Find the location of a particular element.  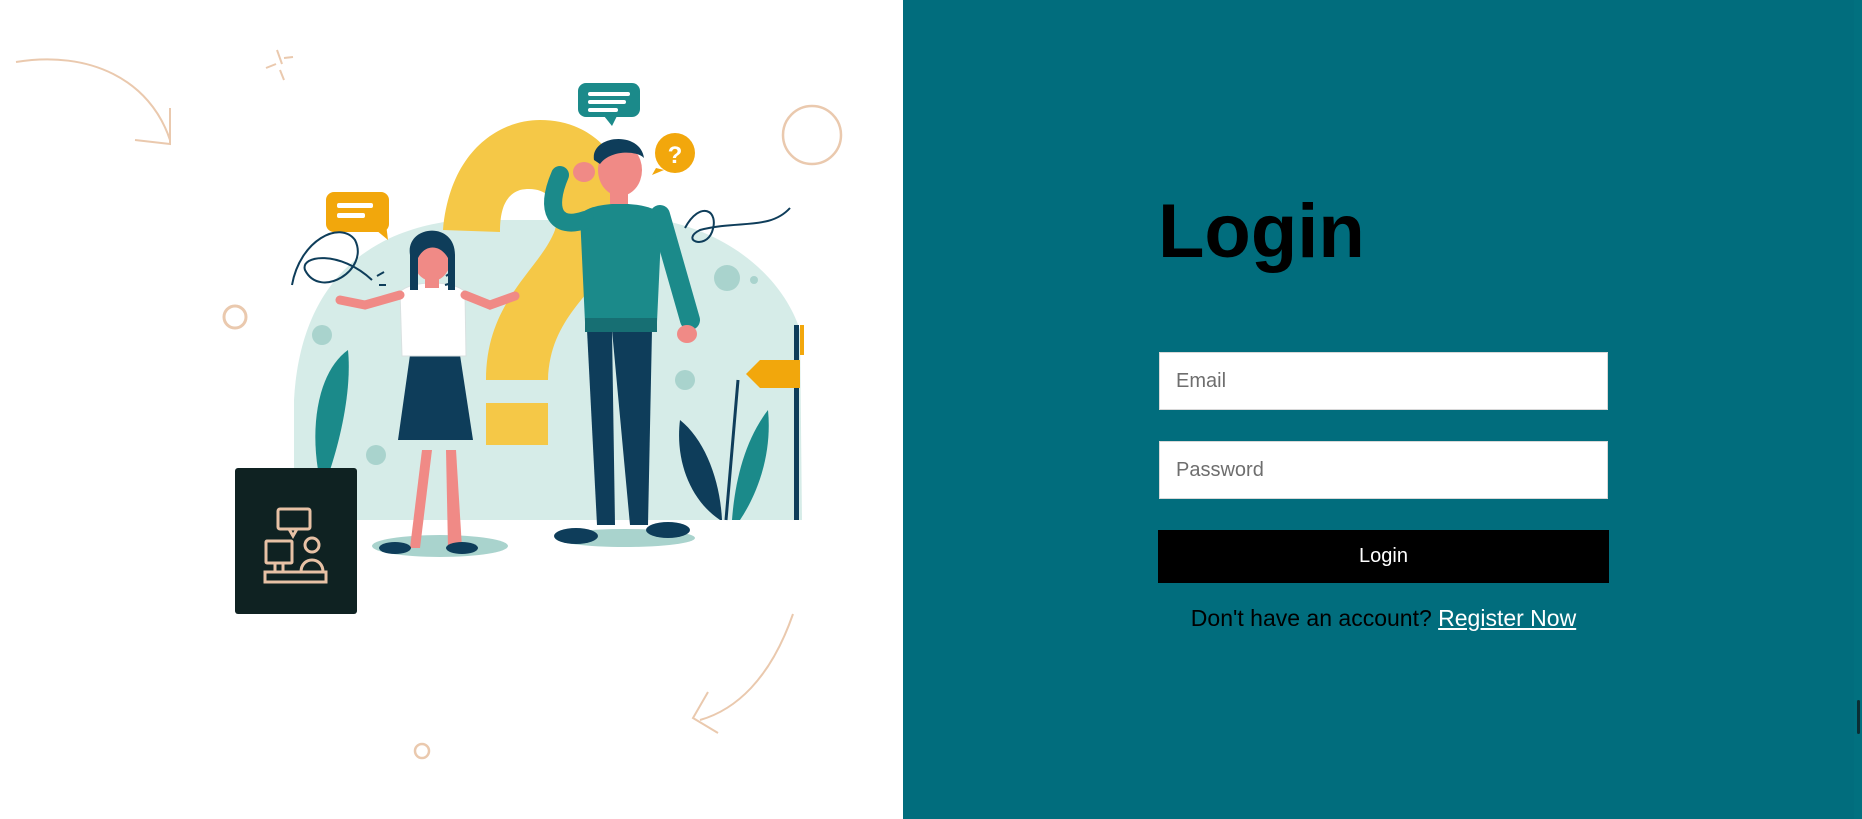

login-button: Login is located at coordinates (1383, 556).